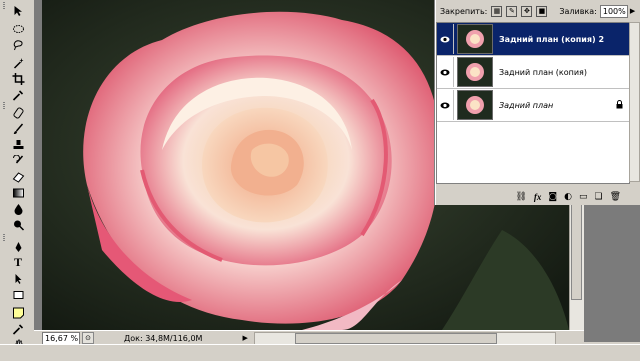 This screenshot has height=361, width=640. Describe the element at coordinates (18, 328) in the screenshot. I see `eyedropper-2-tool-icon` at that location.